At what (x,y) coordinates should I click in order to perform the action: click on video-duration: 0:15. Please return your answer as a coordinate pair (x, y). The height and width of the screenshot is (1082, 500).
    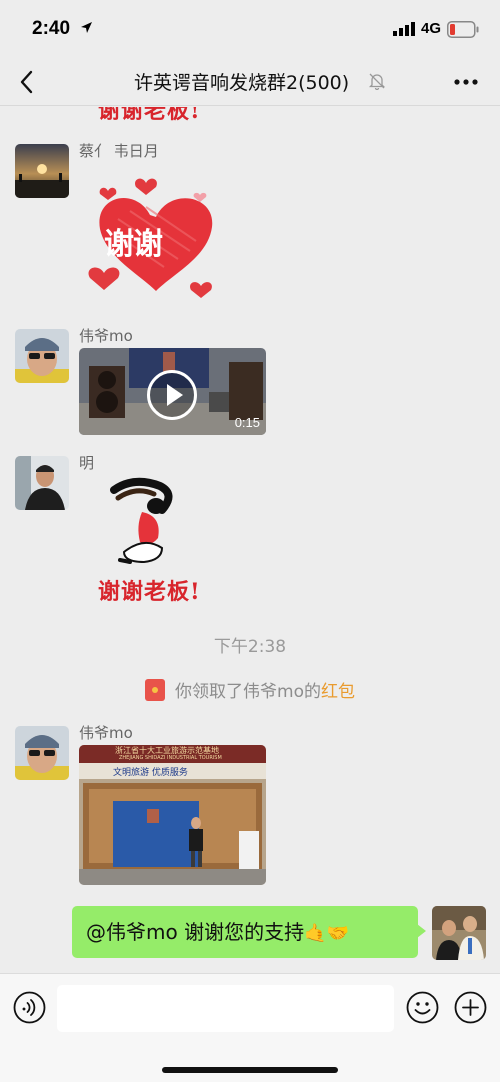
    Looking at the image, I should click on (247, 422).